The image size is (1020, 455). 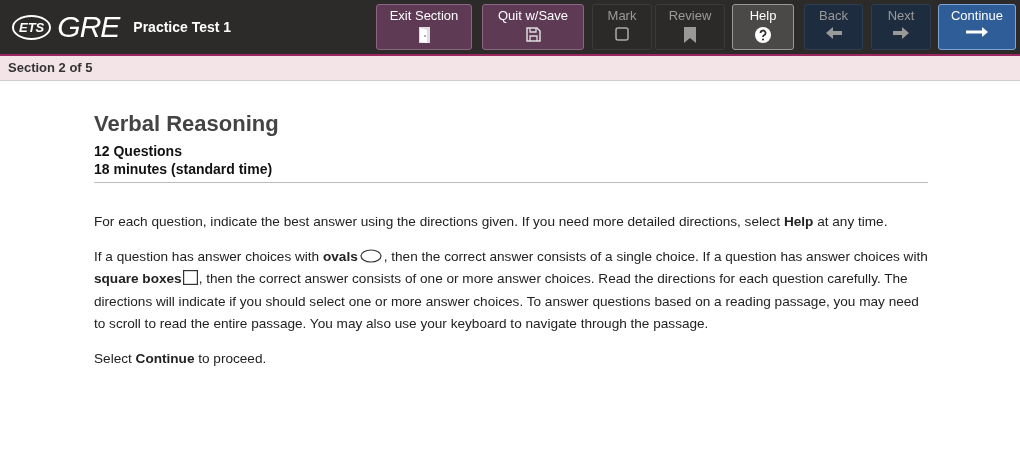 I want to click on save-icon, so click(x=533, y=34).